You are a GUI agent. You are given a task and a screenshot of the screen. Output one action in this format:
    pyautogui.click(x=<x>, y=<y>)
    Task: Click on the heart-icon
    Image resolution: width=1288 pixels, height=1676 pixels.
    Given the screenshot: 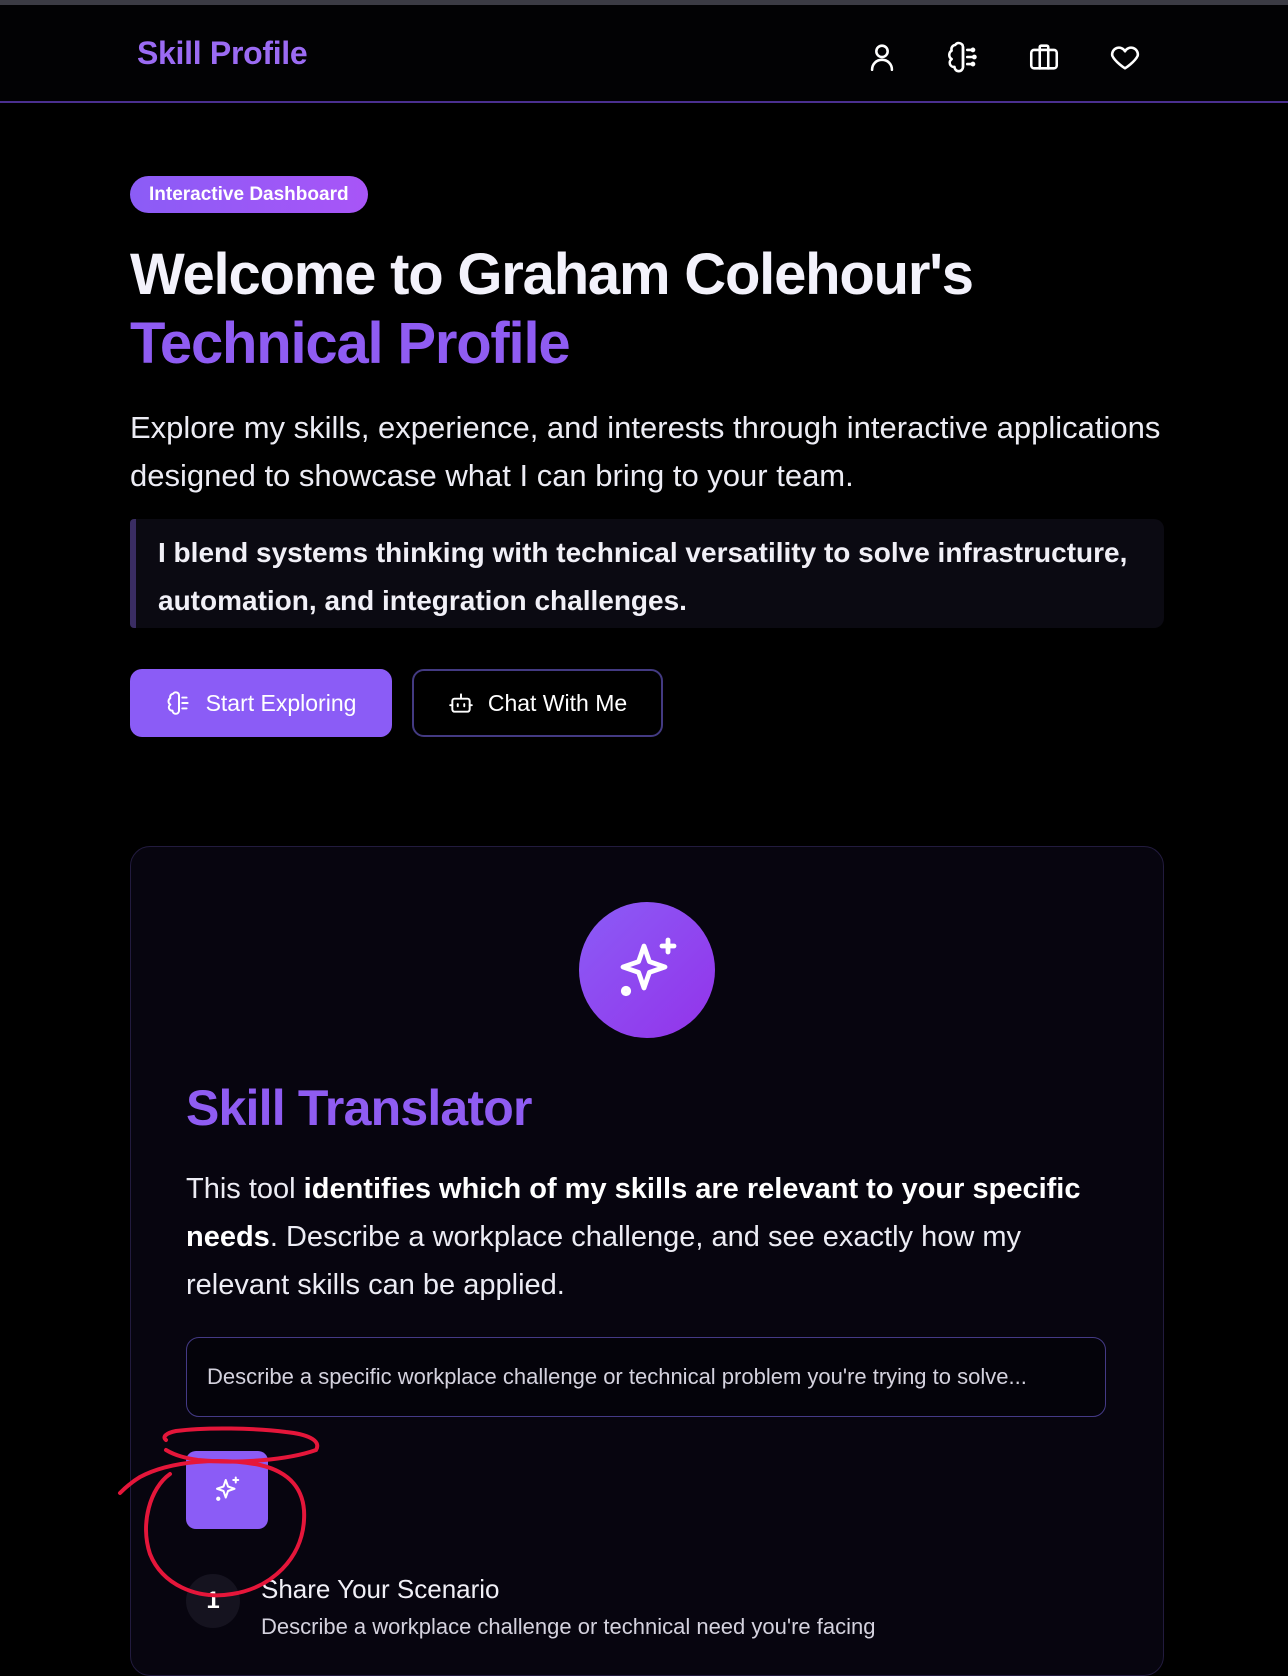 What is the action you would take?
    pyautogui.click(x=1125, y=57)
    